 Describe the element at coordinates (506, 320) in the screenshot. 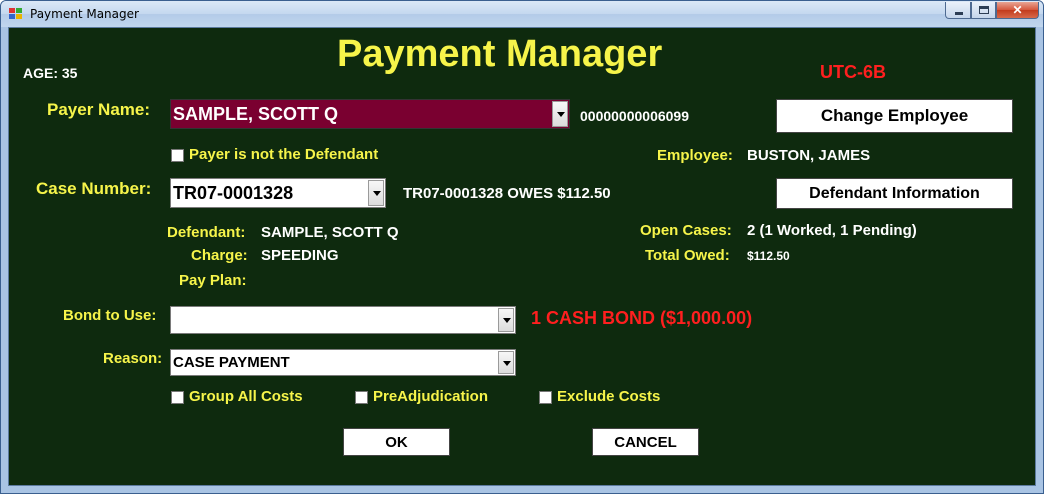

I see `bond-dropdown-arrow-icon` at that location.